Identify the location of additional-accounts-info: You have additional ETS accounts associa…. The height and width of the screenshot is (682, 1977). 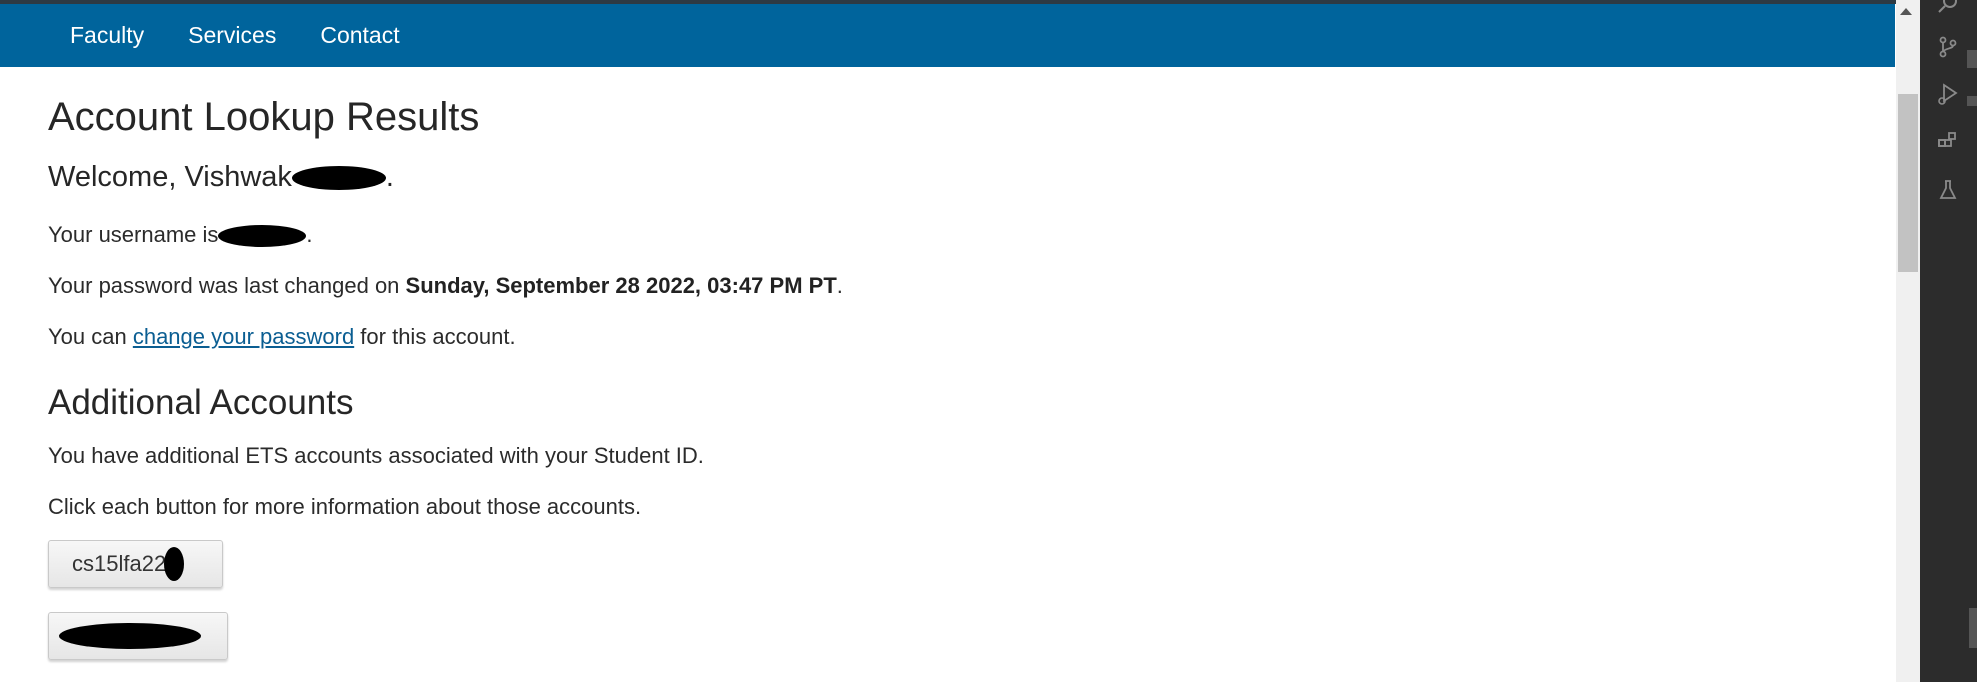
(376, 455).